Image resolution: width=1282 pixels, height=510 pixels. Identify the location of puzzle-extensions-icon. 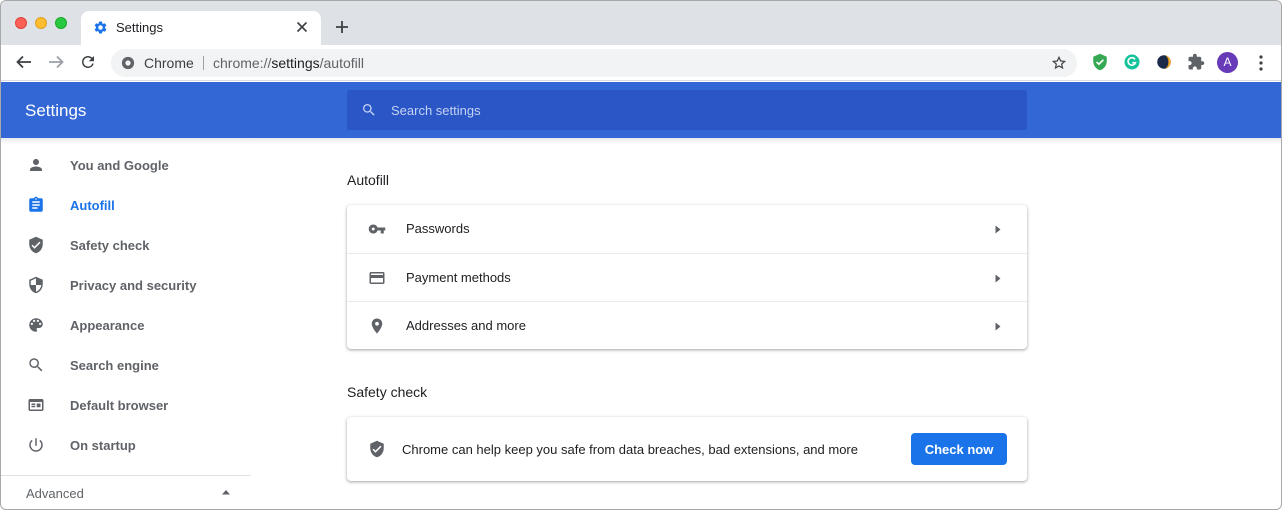
(1196, 62).